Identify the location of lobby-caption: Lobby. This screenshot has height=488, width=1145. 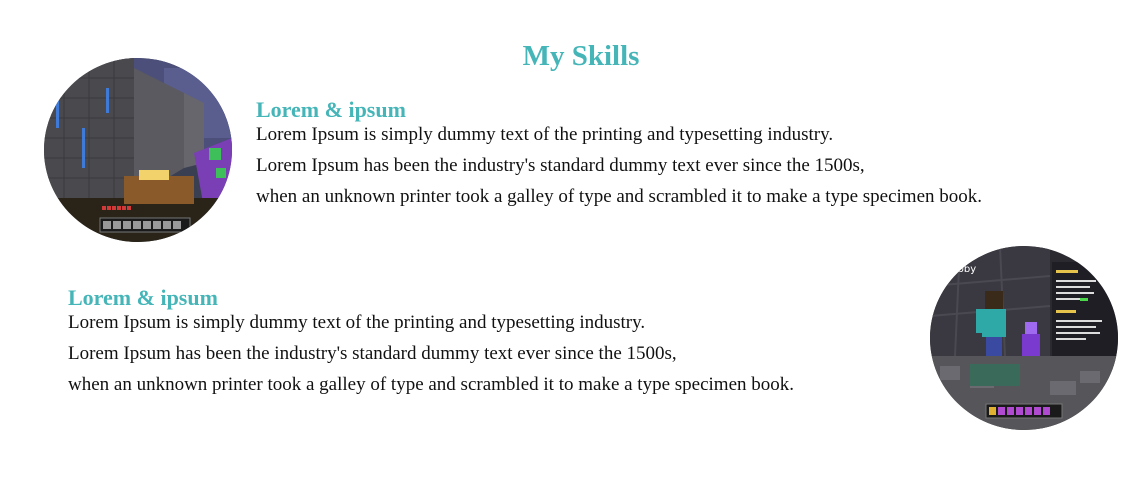
(961, 269).